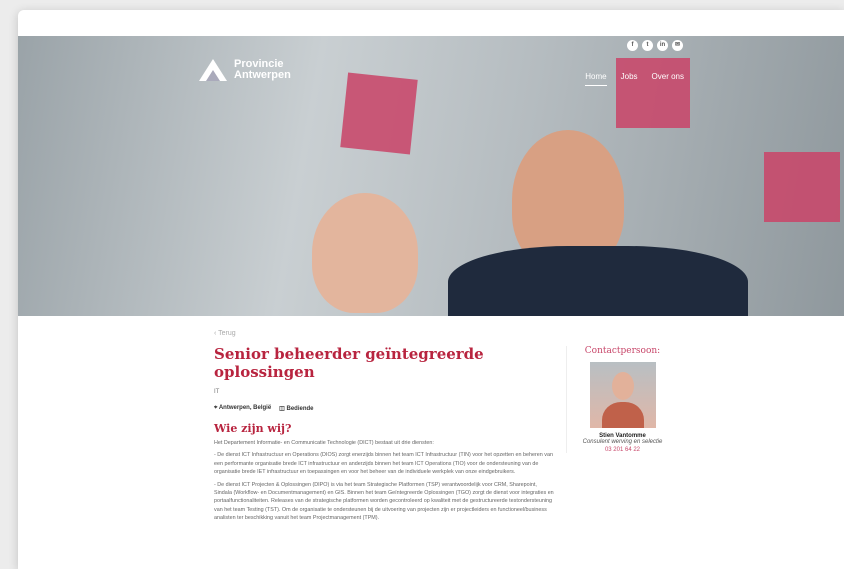 This screenshot has height=569, width=844. Describe the element at coordinates (632, 45) in the screenshot. I see `facebook-icon: f` at that location.